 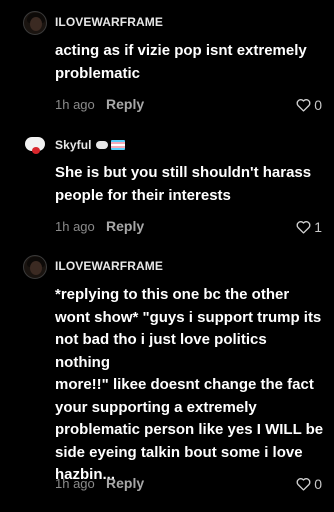 I want to click on like-button: 1, so click(x=309, y=227).